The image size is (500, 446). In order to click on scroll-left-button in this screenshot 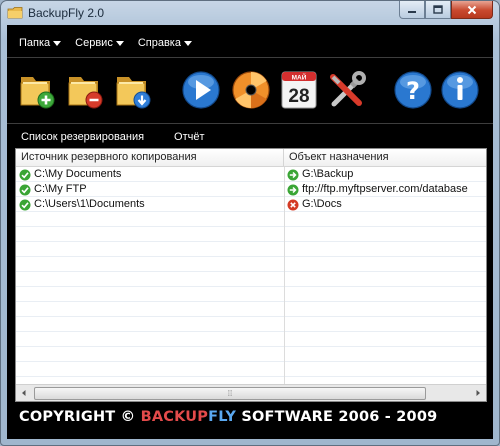, I will do `click(24, 393)`.